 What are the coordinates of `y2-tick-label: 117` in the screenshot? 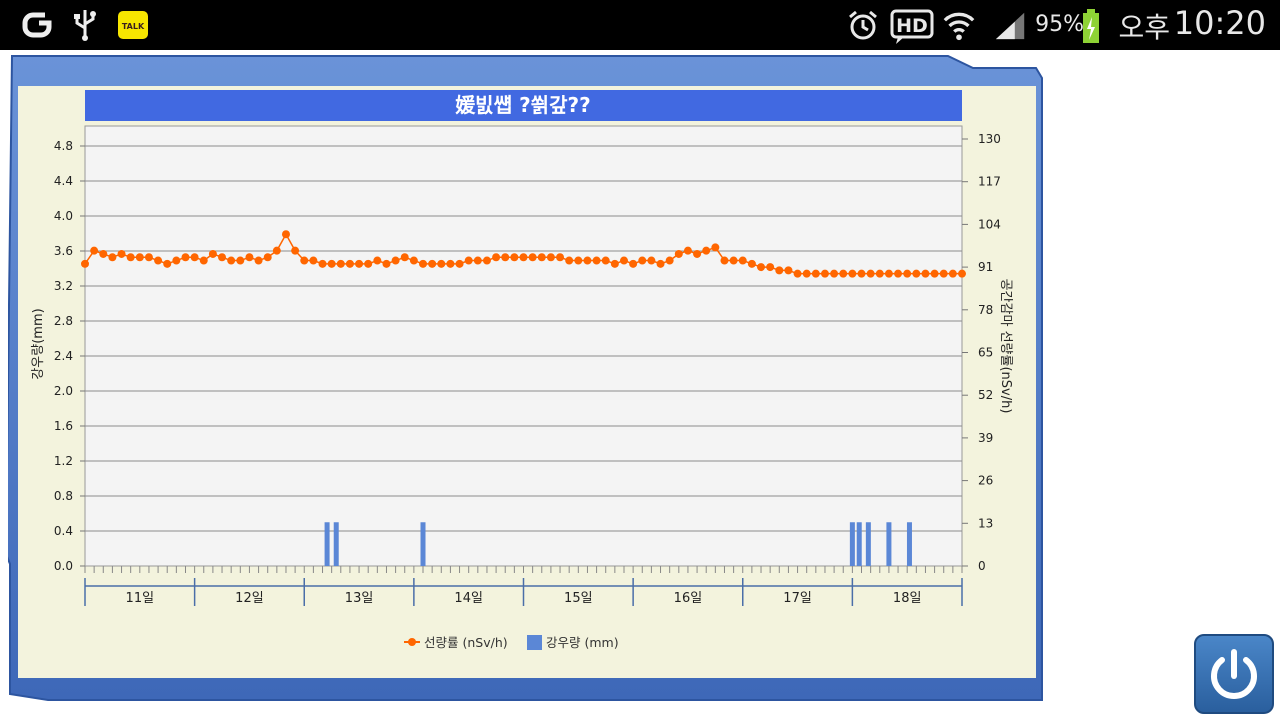 It's located at (989, 182).